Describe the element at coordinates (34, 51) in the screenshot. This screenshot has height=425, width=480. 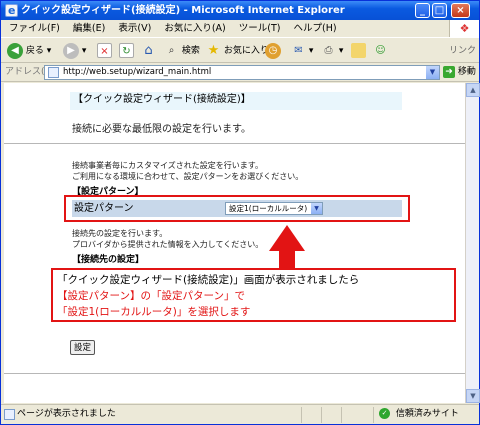
I see `back-label: 戻る` at that location.